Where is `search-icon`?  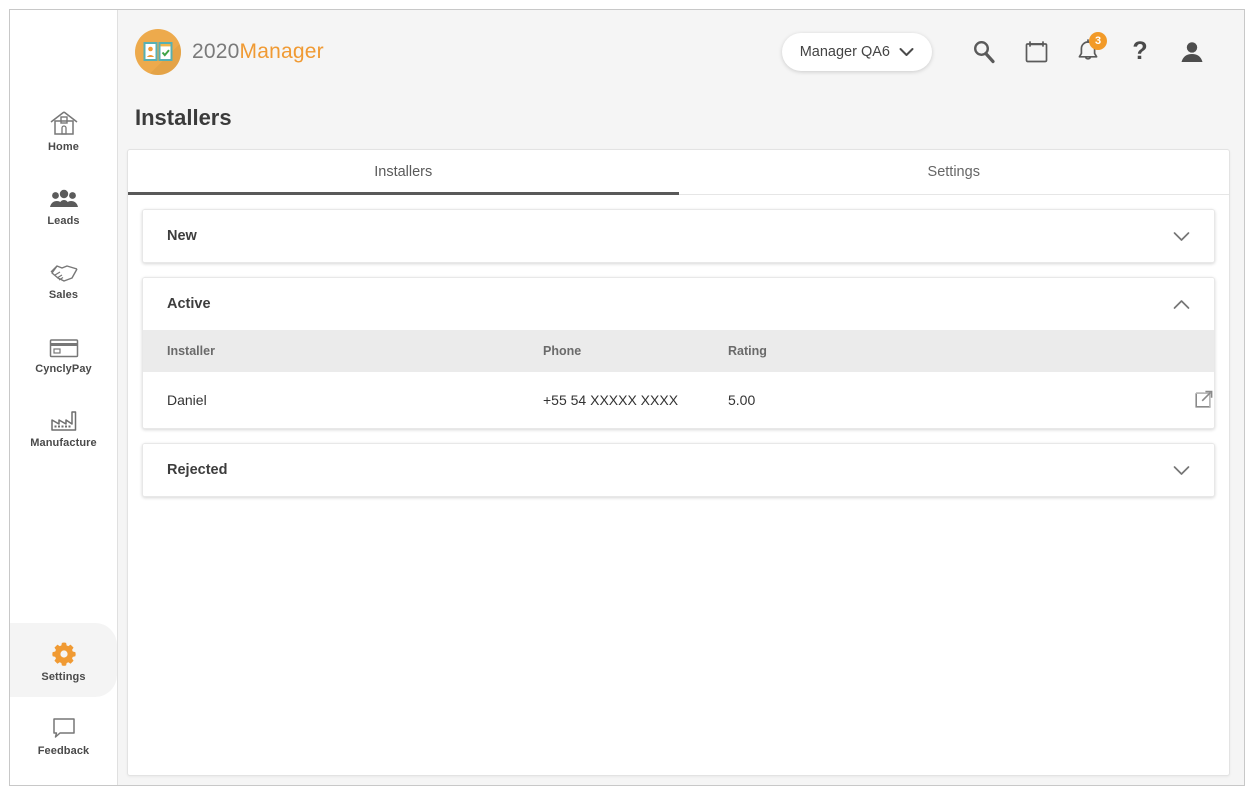
search-icon is located at coordinates (984, 52).